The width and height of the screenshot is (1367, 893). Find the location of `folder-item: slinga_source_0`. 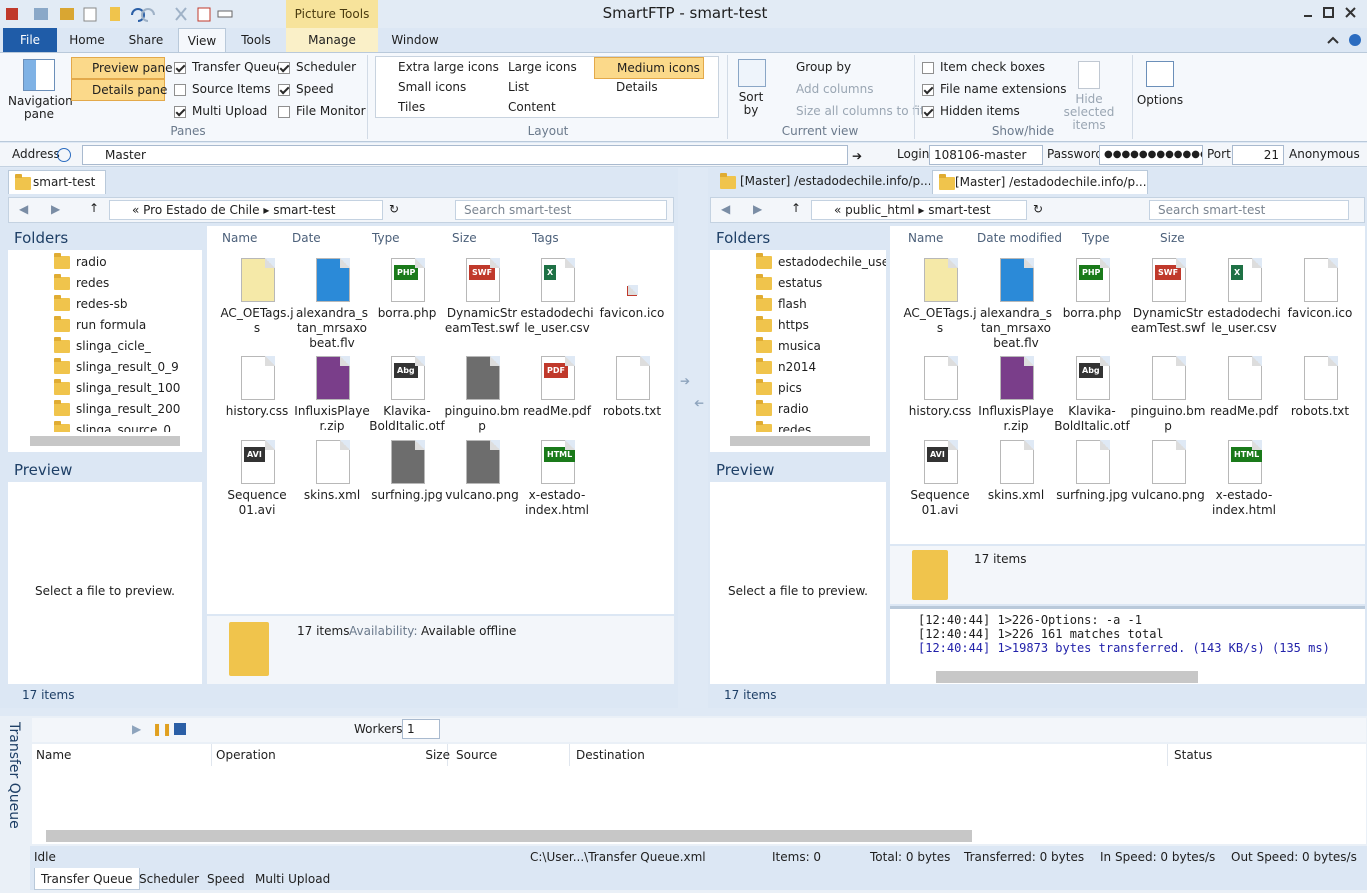

folder-item: slinga_source_0 is located at coordinates (105, 426).